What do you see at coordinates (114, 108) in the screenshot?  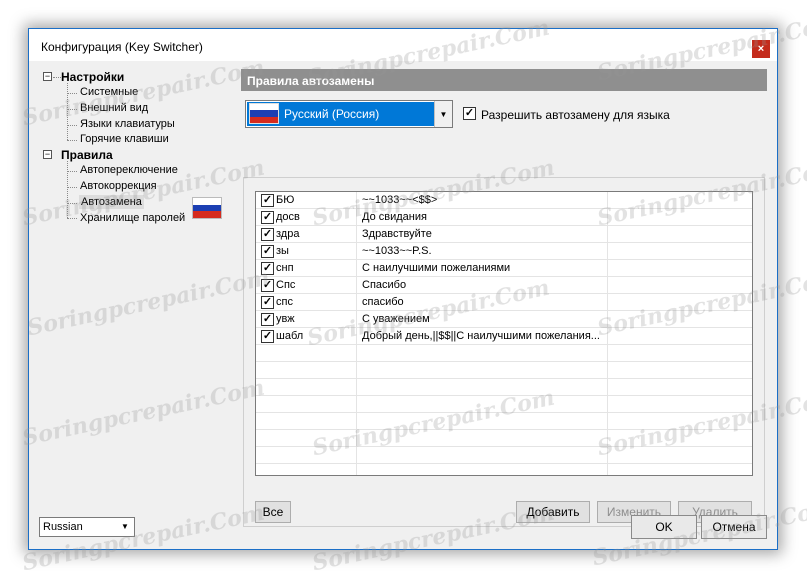 I see `tree-item-appearance: Внешний вид` at bounding box center [114, 108].